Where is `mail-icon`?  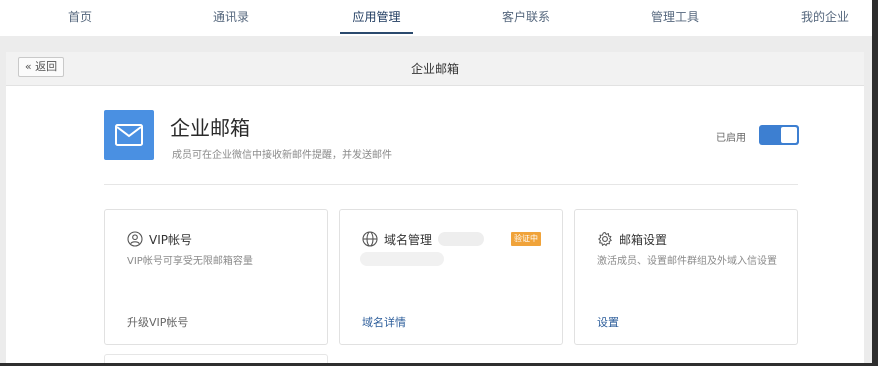
mail-icon is located at coordinates (129, 135).